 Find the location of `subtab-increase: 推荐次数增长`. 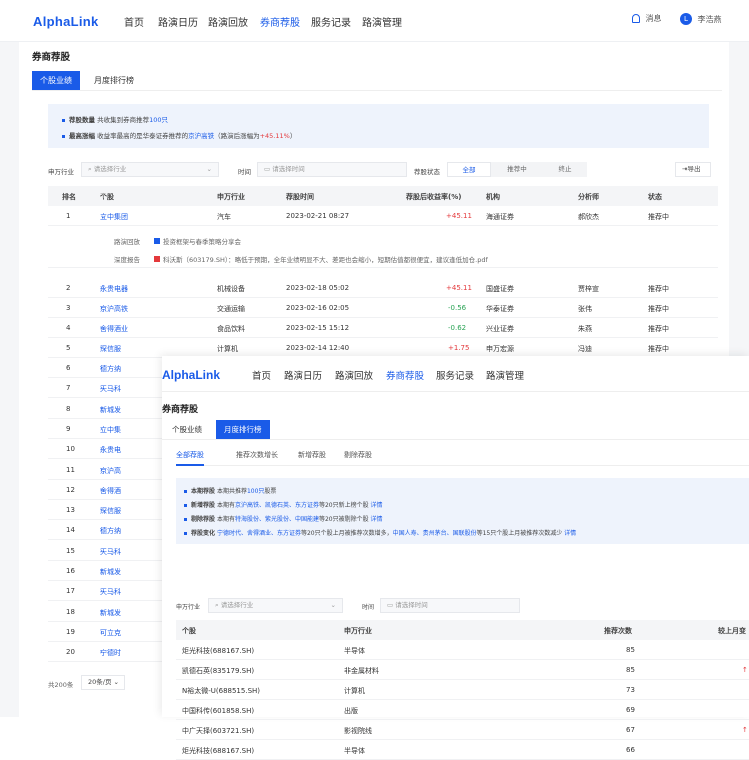

subtab-increase: 推荐次数增长 is located at coordinates (257, 455).